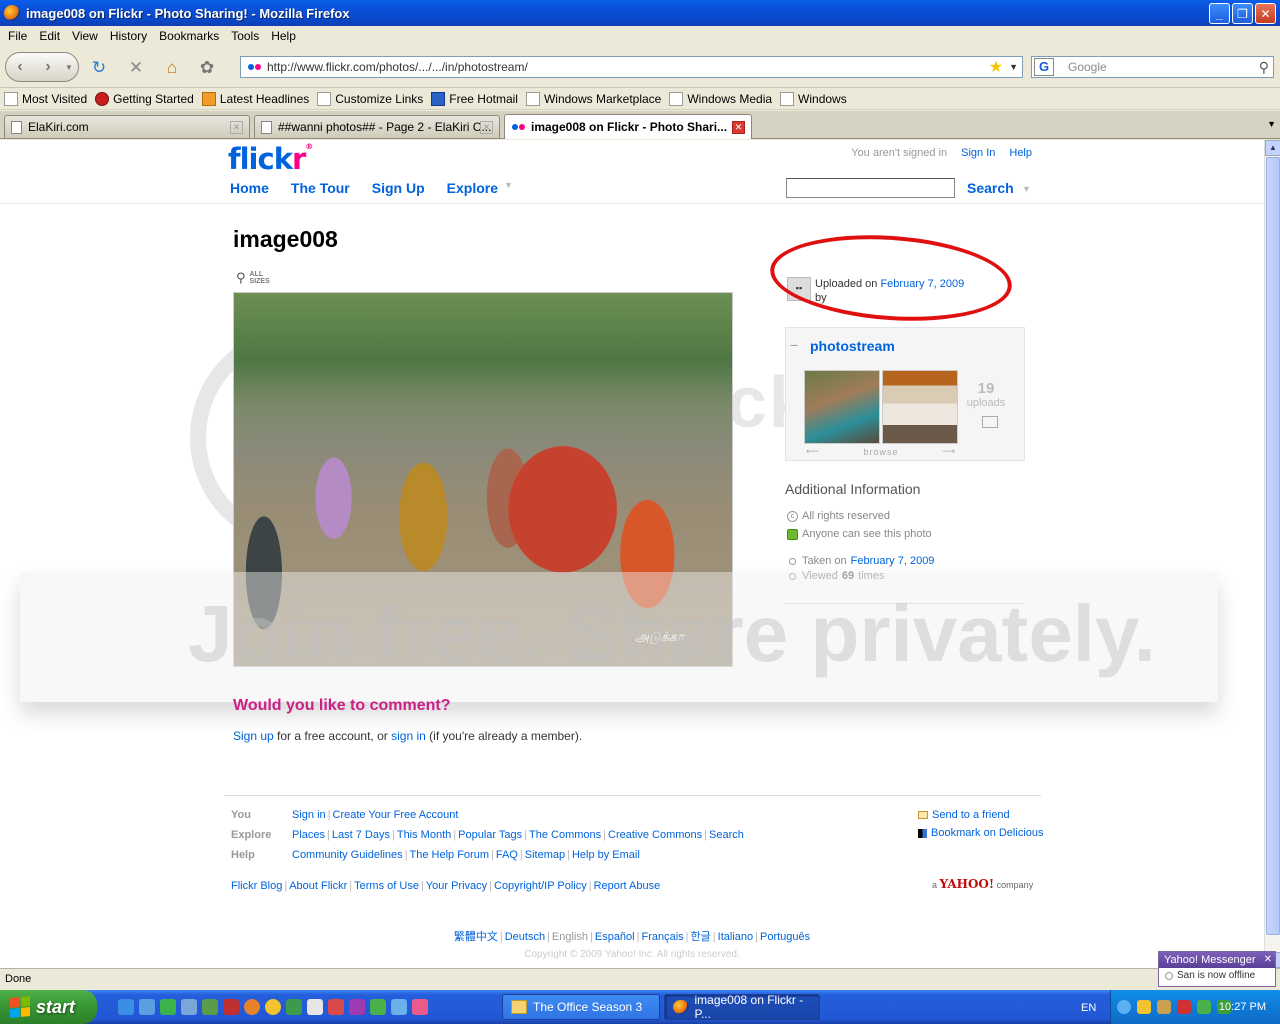 The height and width of the screenshot is (1024, 1280). Describe the element at coordinates (1013, 67) in the screenshot. I see `url-dropdown-icon: ▼` at that location.